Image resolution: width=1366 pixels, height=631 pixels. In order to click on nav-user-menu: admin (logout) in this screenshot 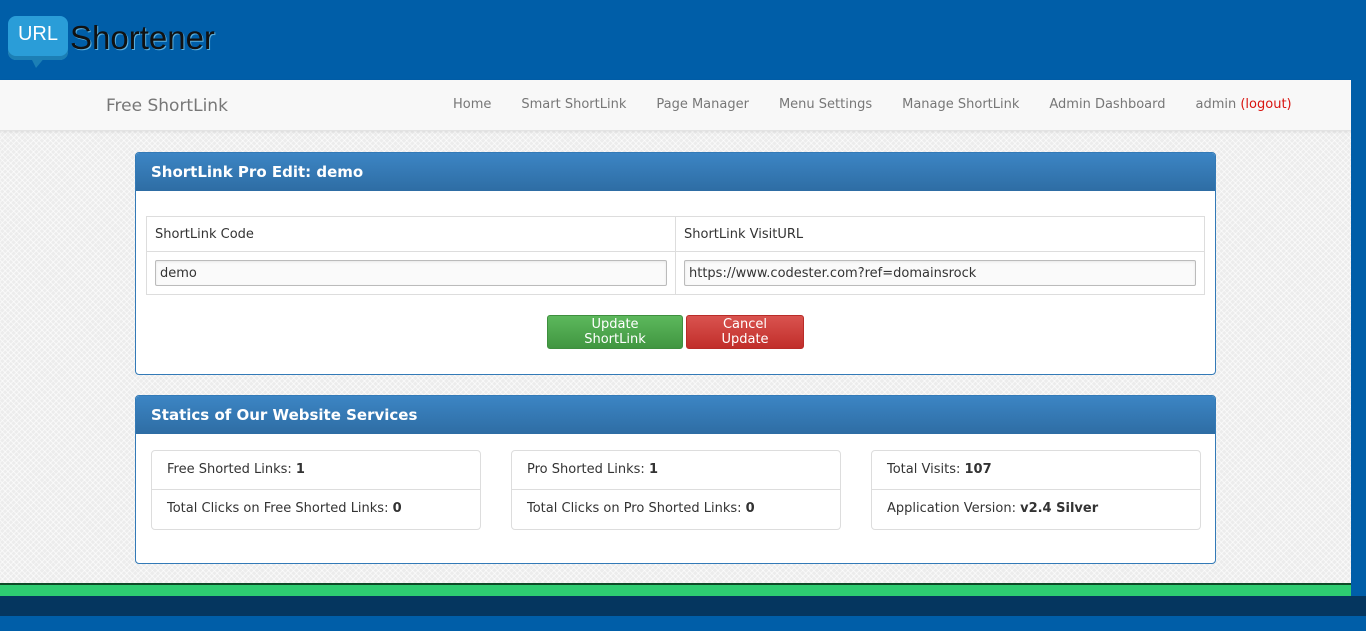, I will do `click(1243, 105)`.